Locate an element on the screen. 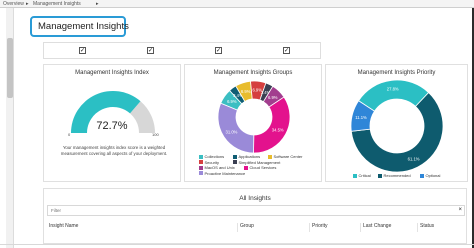 The height and width of the screenshot is (248, 474). groups-legend-label: Collections is located at coordinates (214, 156).